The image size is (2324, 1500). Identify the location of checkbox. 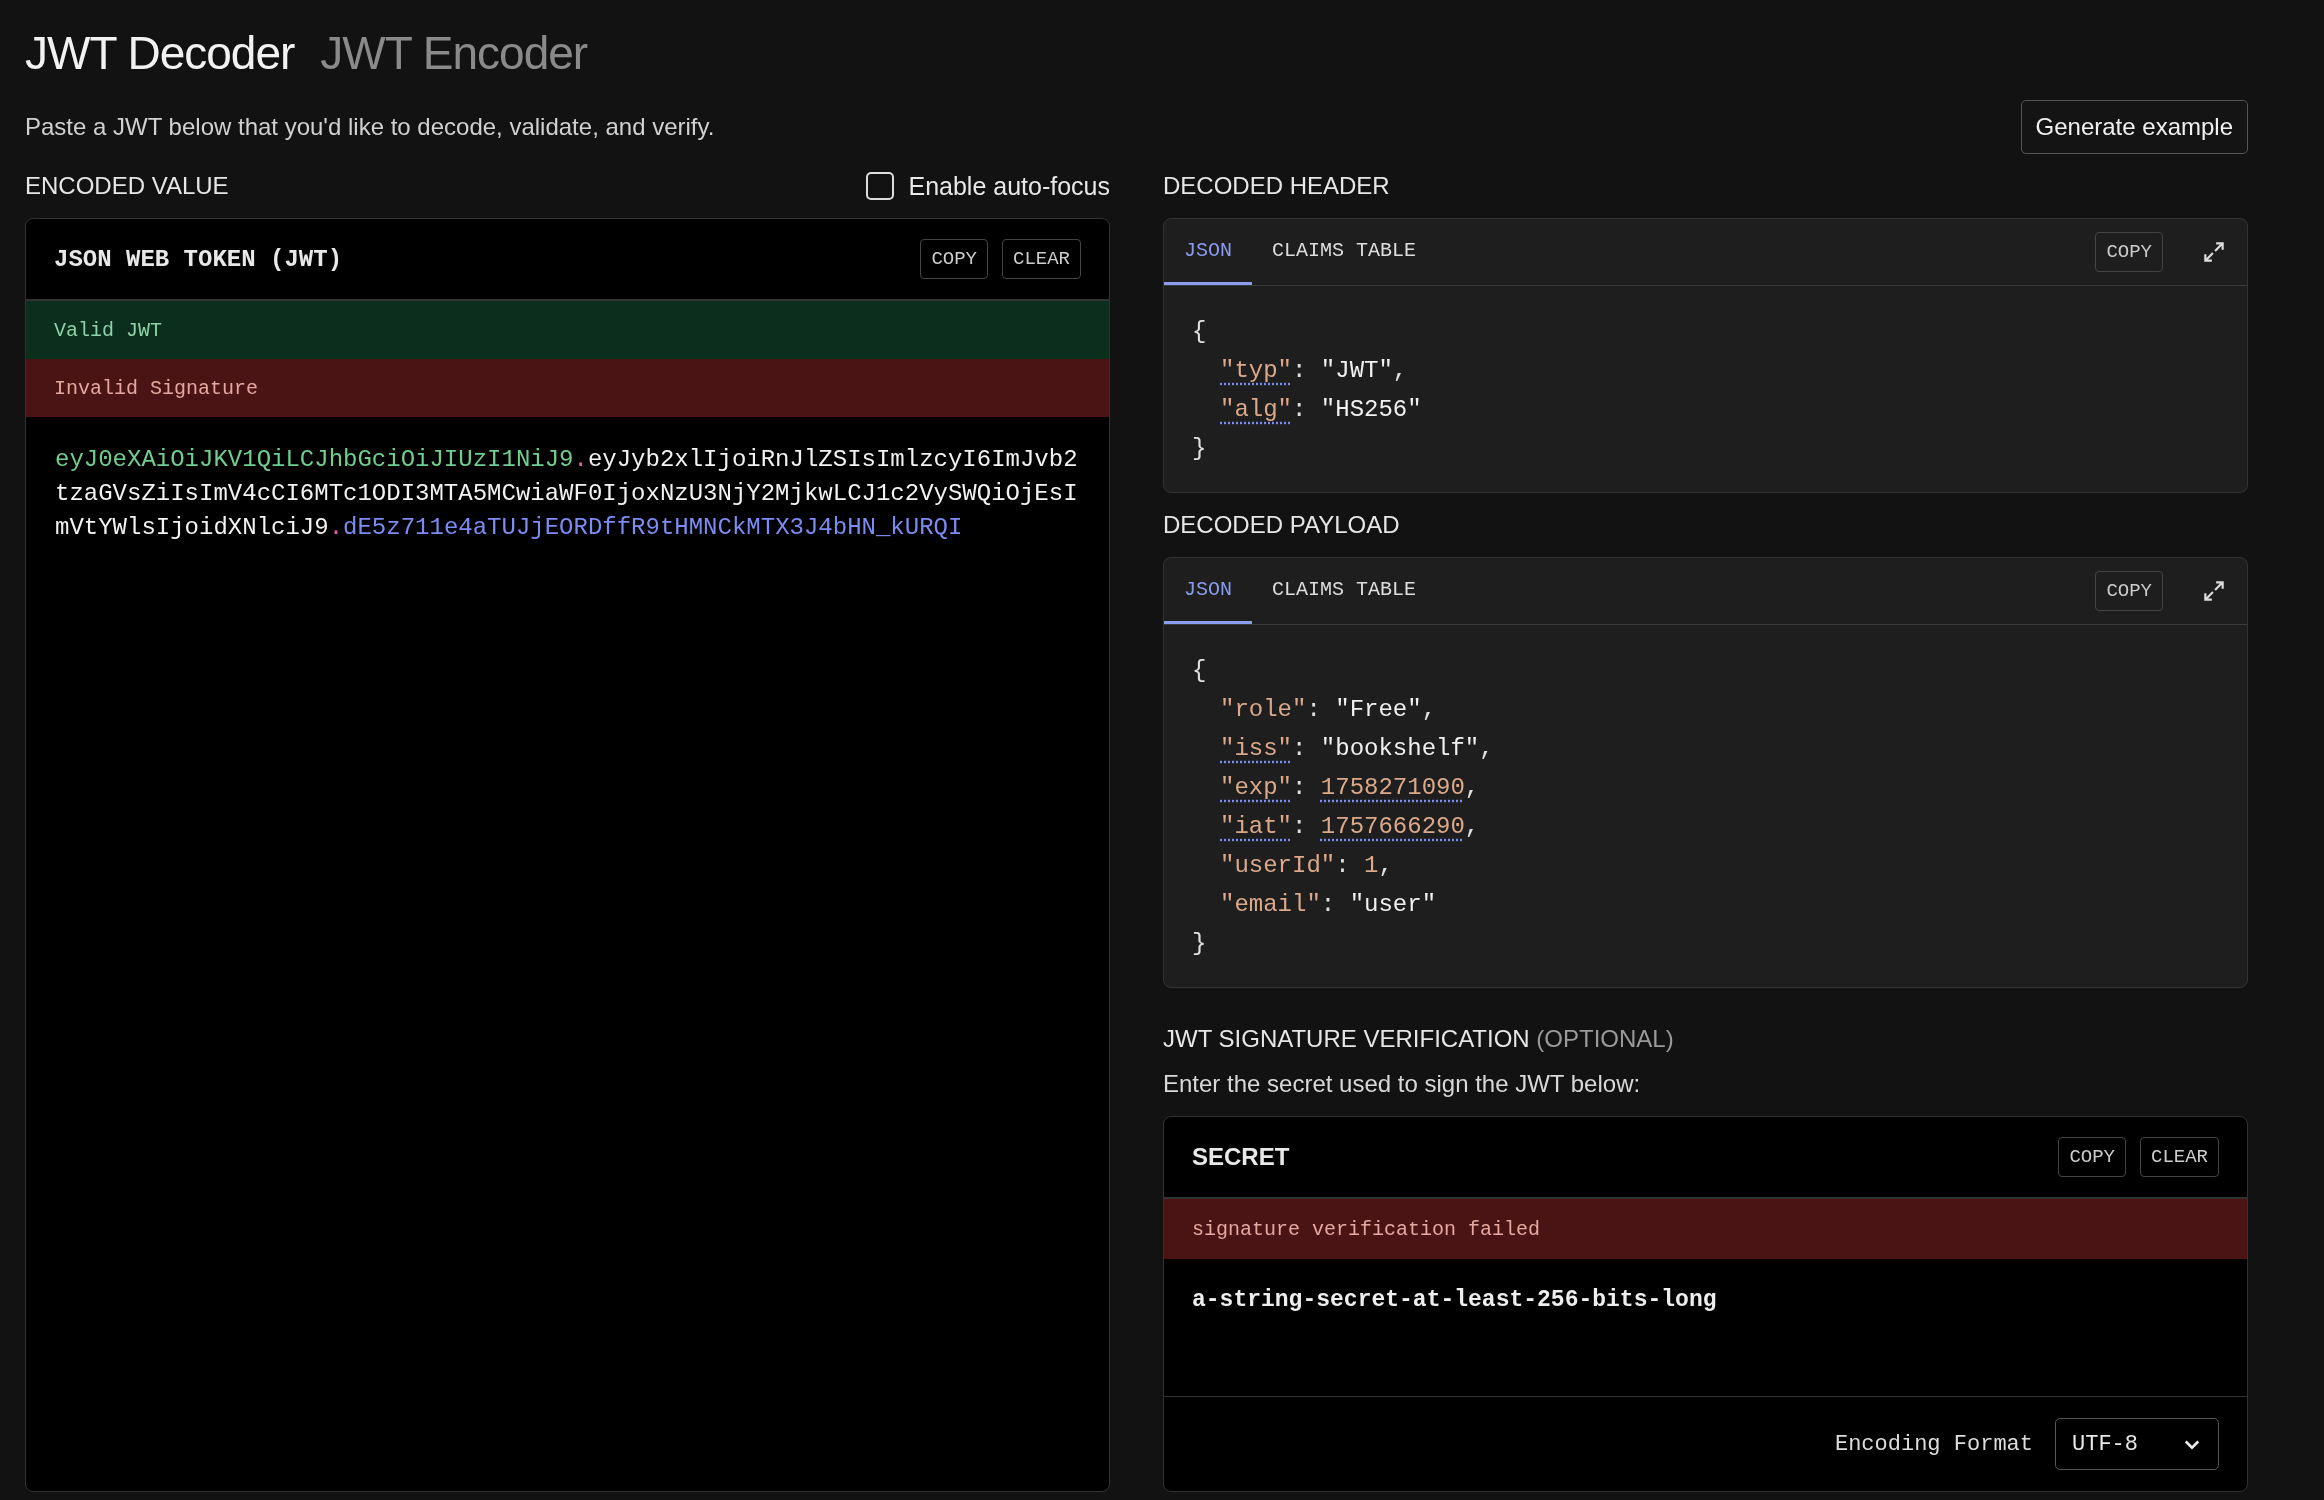
(880, 186).